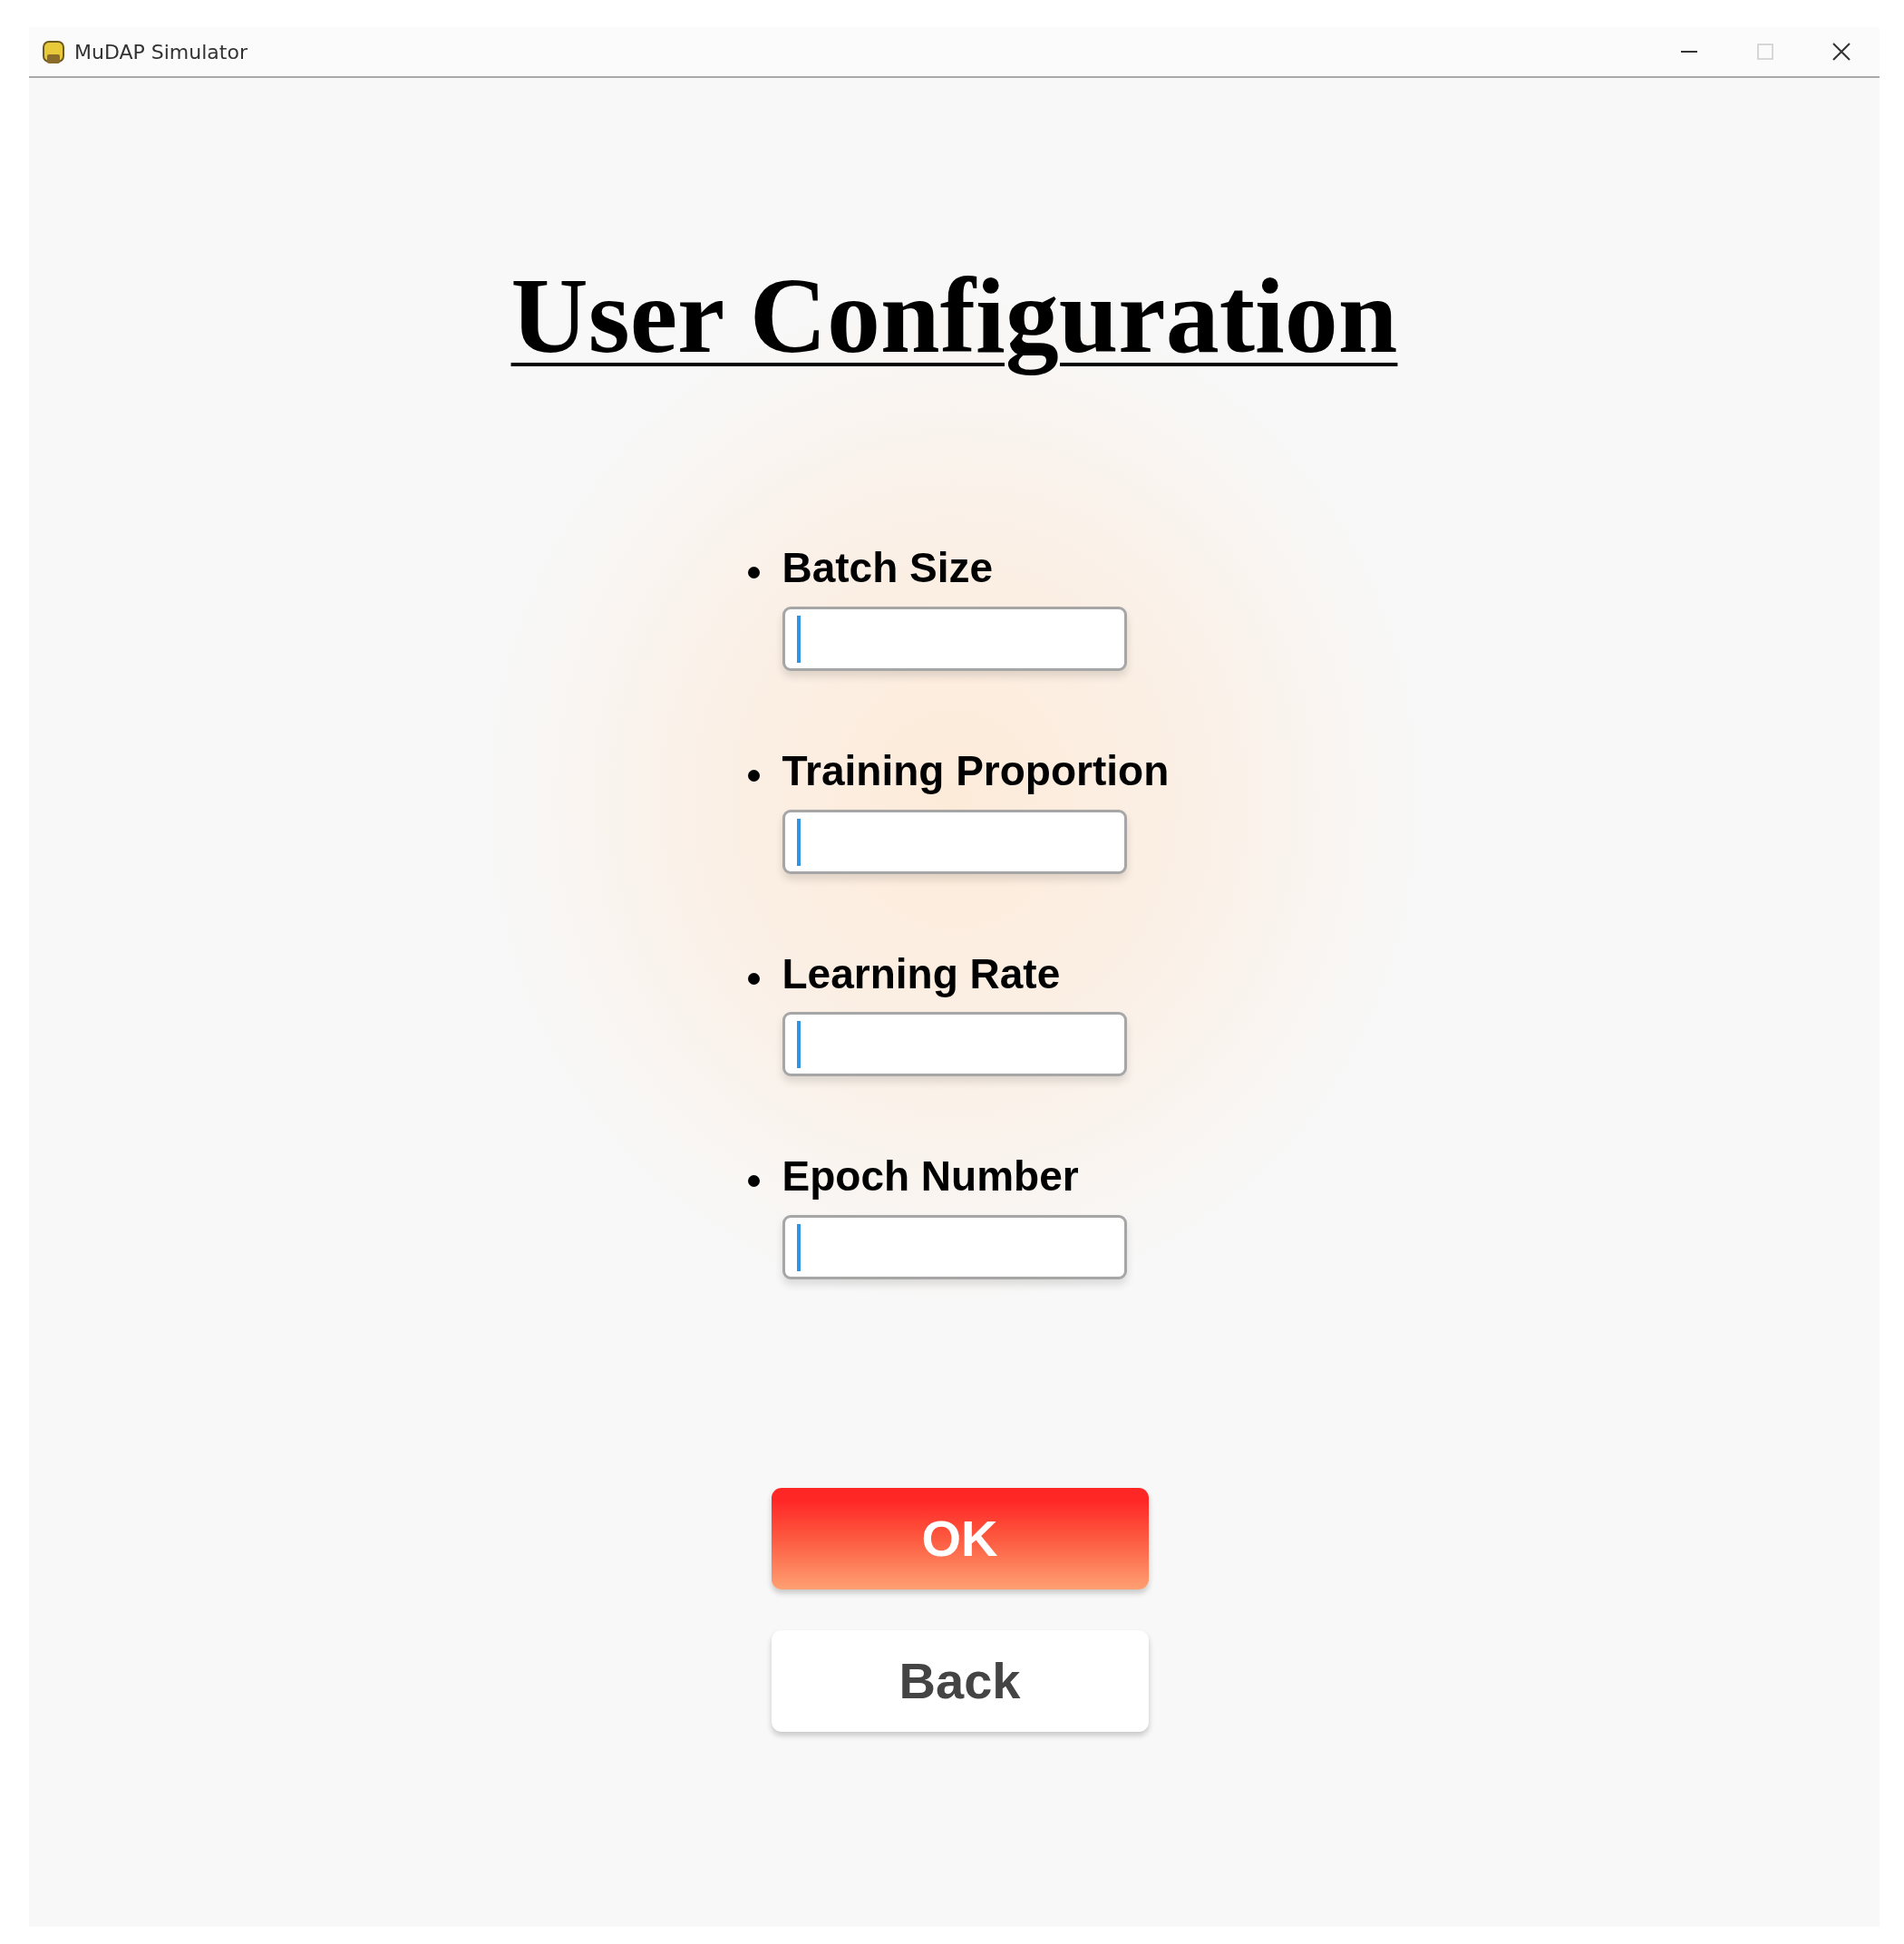 This screenshot has height=1944, width=1904. Describe the element at coordinates (954, 317) in the screenshot. I see `page-heading: User Configuration` at that location.